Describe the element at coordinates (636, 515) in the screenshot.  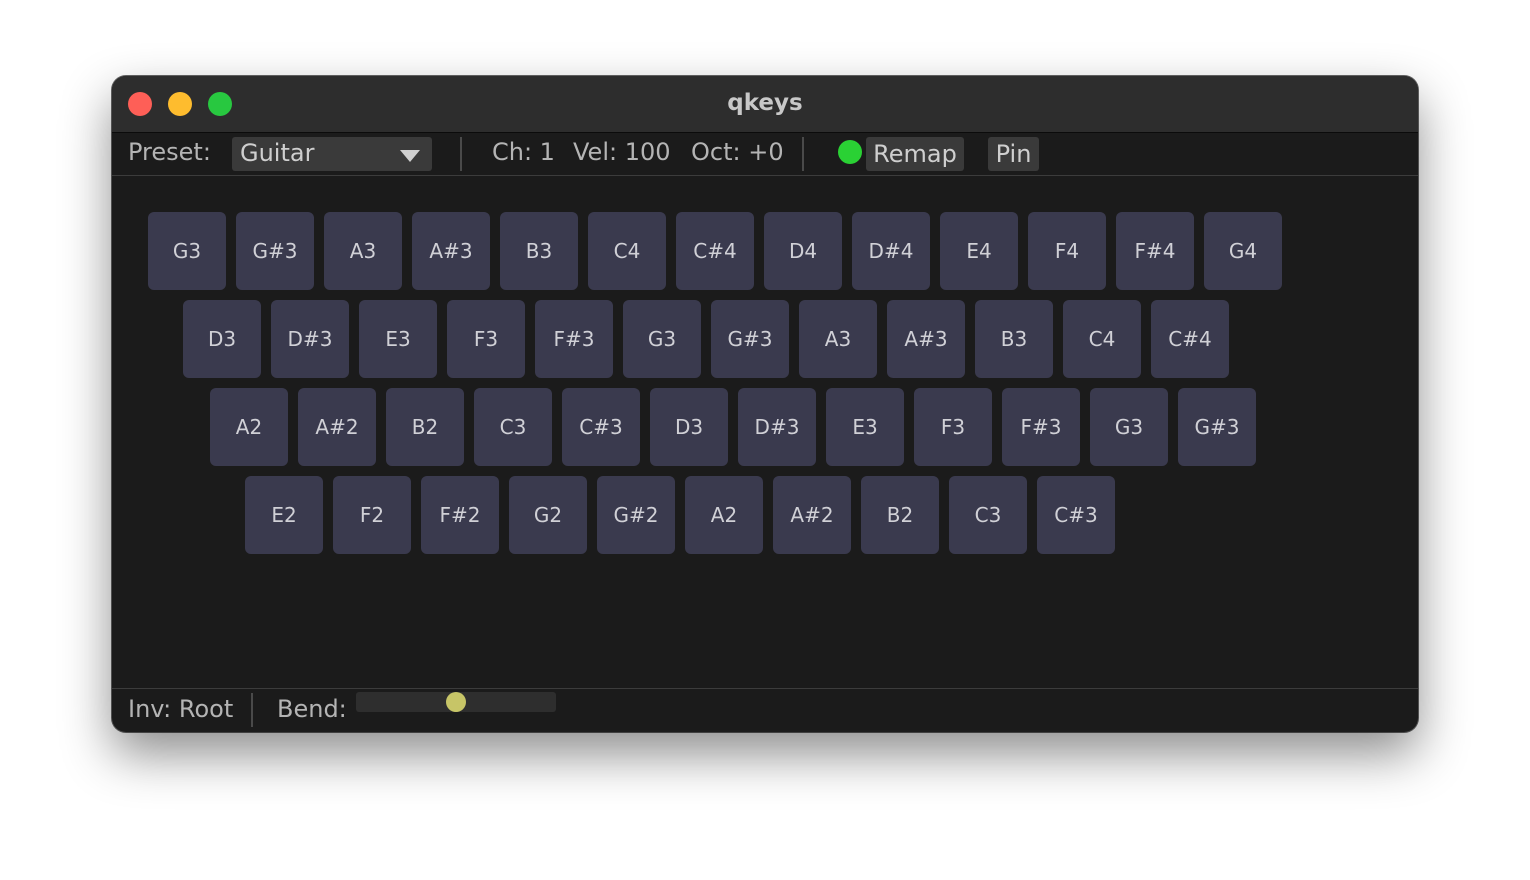
I see `note-key: G#2` at that location.